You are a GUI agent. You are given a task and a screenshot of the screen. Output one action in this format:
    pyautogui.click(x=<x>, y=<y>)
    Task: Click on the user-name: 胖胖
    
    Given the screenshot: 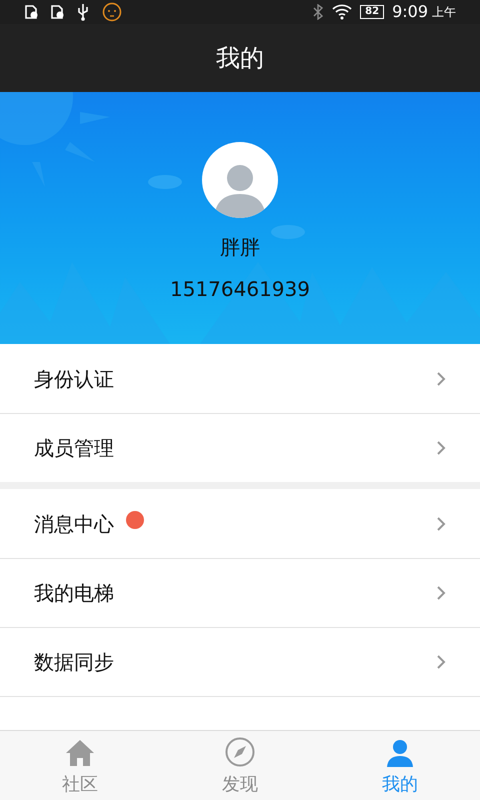 What is the action you would take?
    pyautogui.click(x=240, y=247)
    